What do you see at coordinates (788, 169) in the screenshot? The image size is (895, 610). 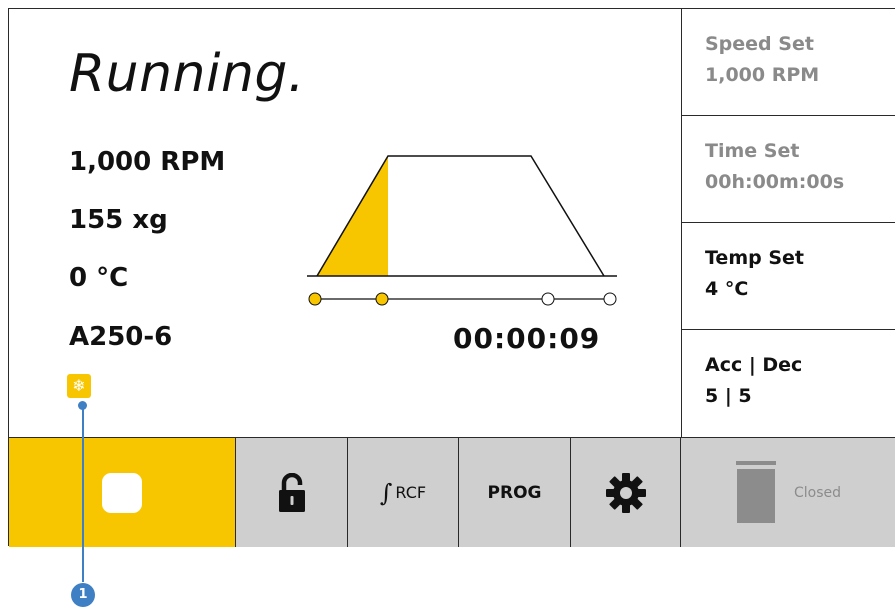 I see `time-set-field: Time Set 00h:00m:00s` at bounding box center [788, 169].